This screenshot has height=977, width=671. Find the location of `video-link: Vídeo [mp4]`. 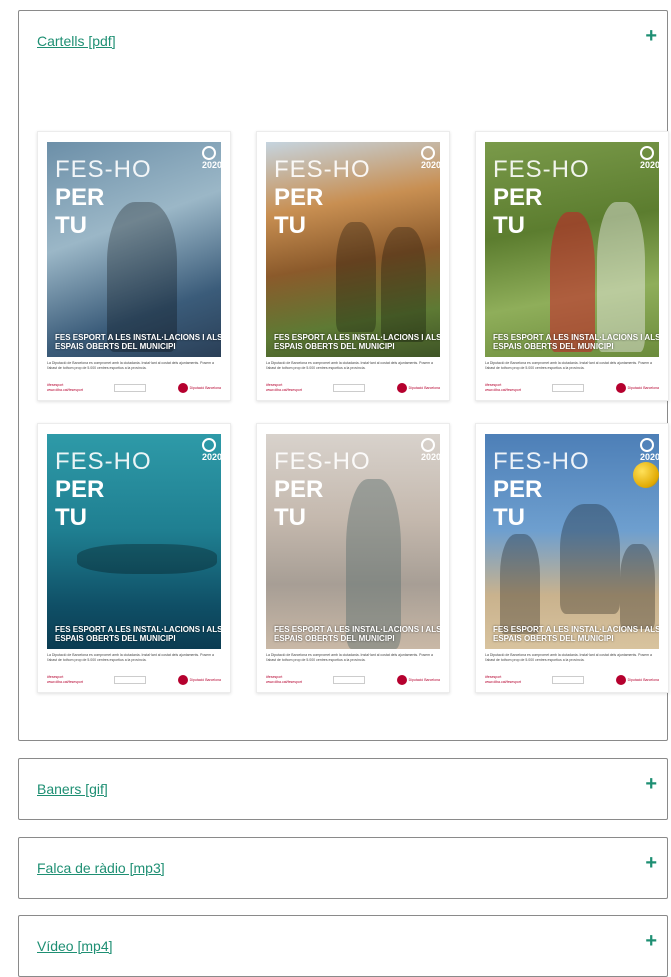

video-link: Vídeo [mp4] is located at coordinates (75, 946).